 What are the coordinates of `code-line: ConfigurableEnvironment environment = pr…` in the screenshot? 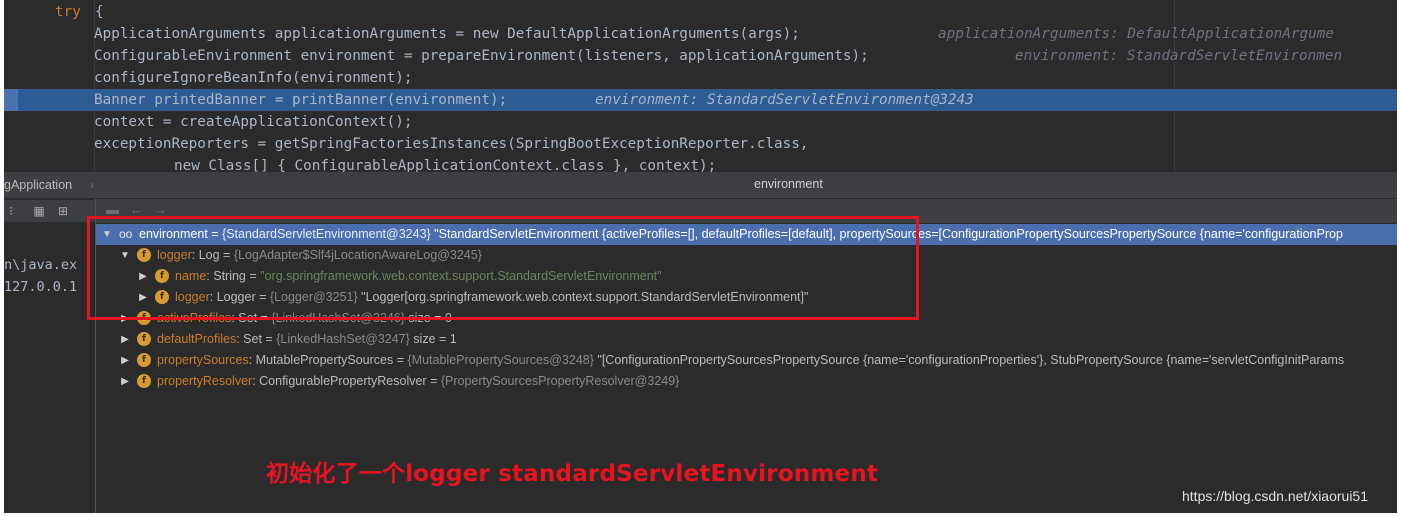 It's located at (700, 56).